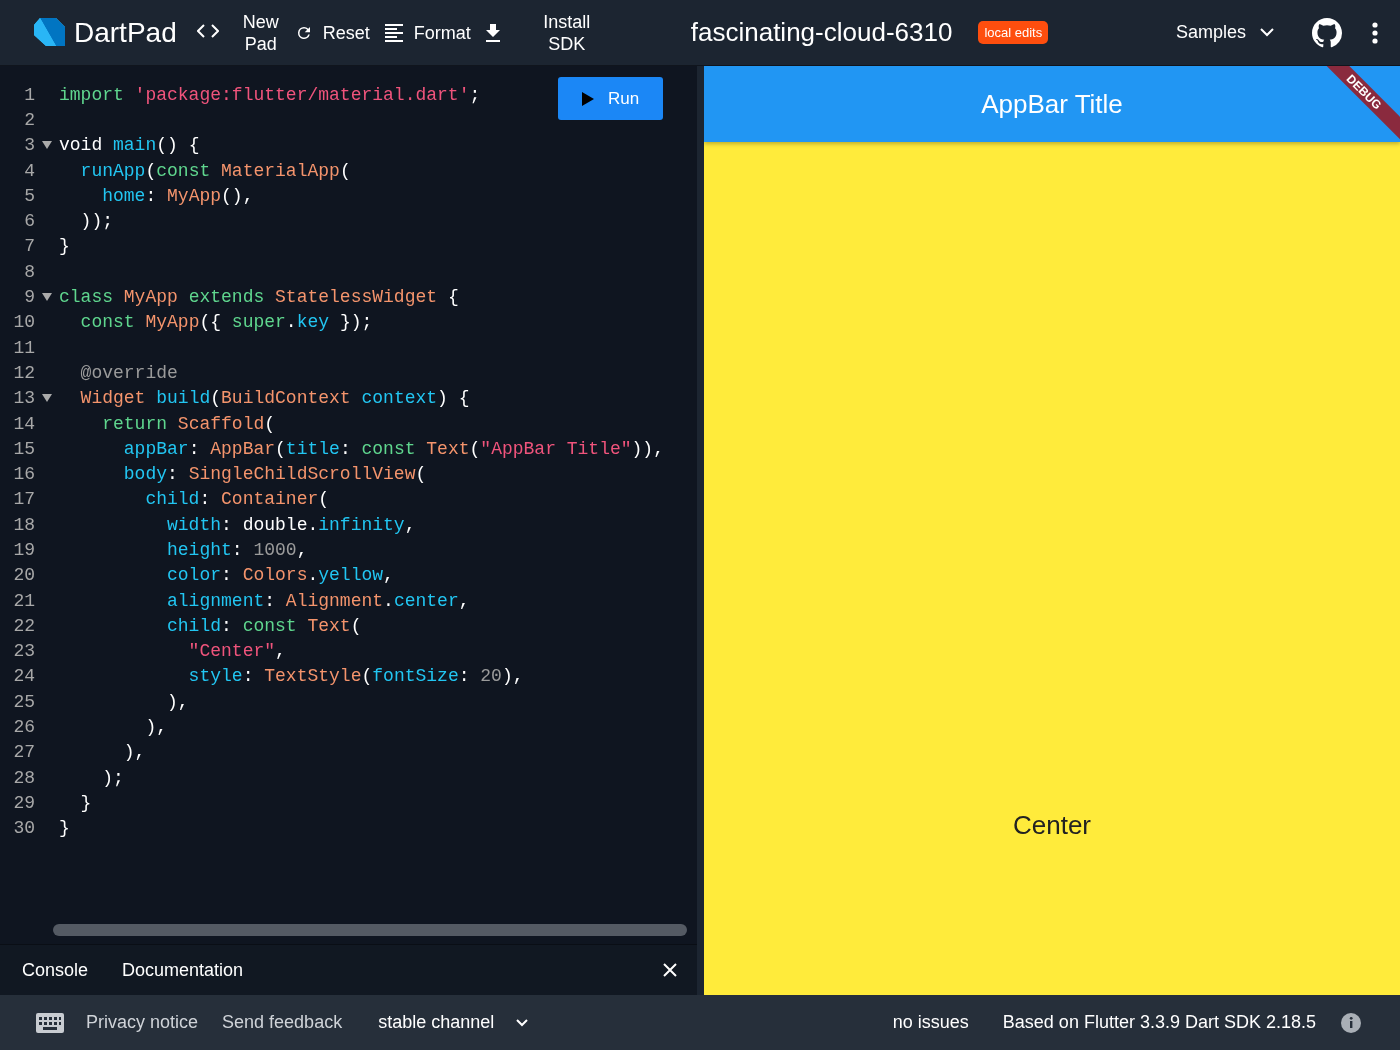  What do you see at coordinates (29, 119) in the screenshot?
I see `line-number: 2` at bounding box center [29, 119].